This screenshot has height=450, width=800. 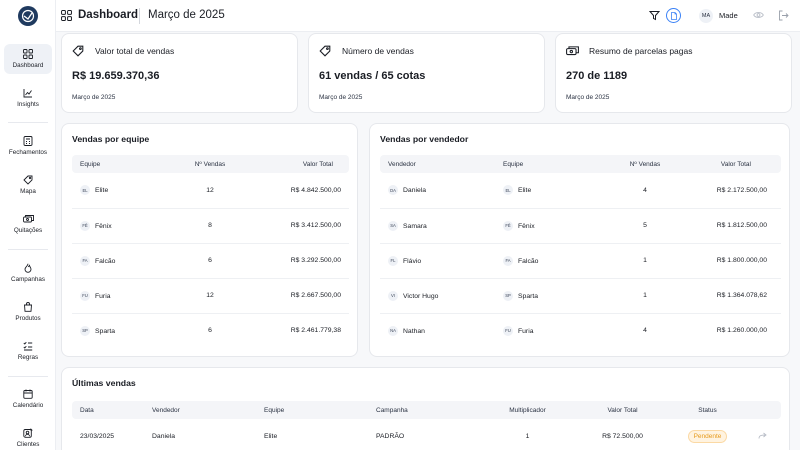 I want to click on column-header: Status, so click(x=707, y=410).